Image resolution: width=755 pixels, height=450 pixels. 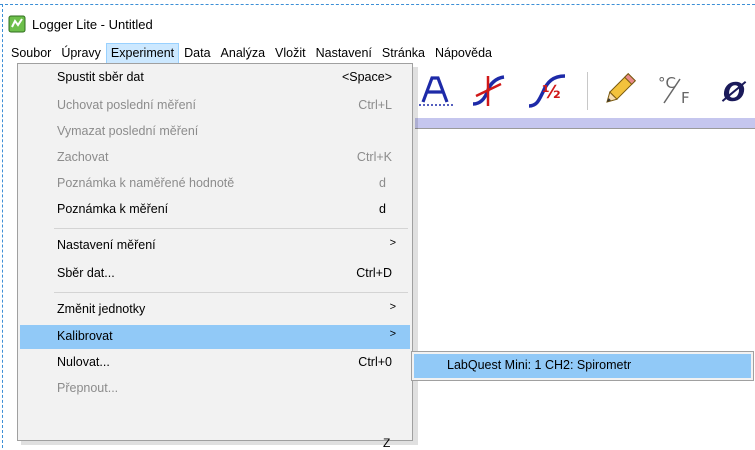 I want to click on menu-item-label: Poznámka k měření, so click(x=113, y=209).